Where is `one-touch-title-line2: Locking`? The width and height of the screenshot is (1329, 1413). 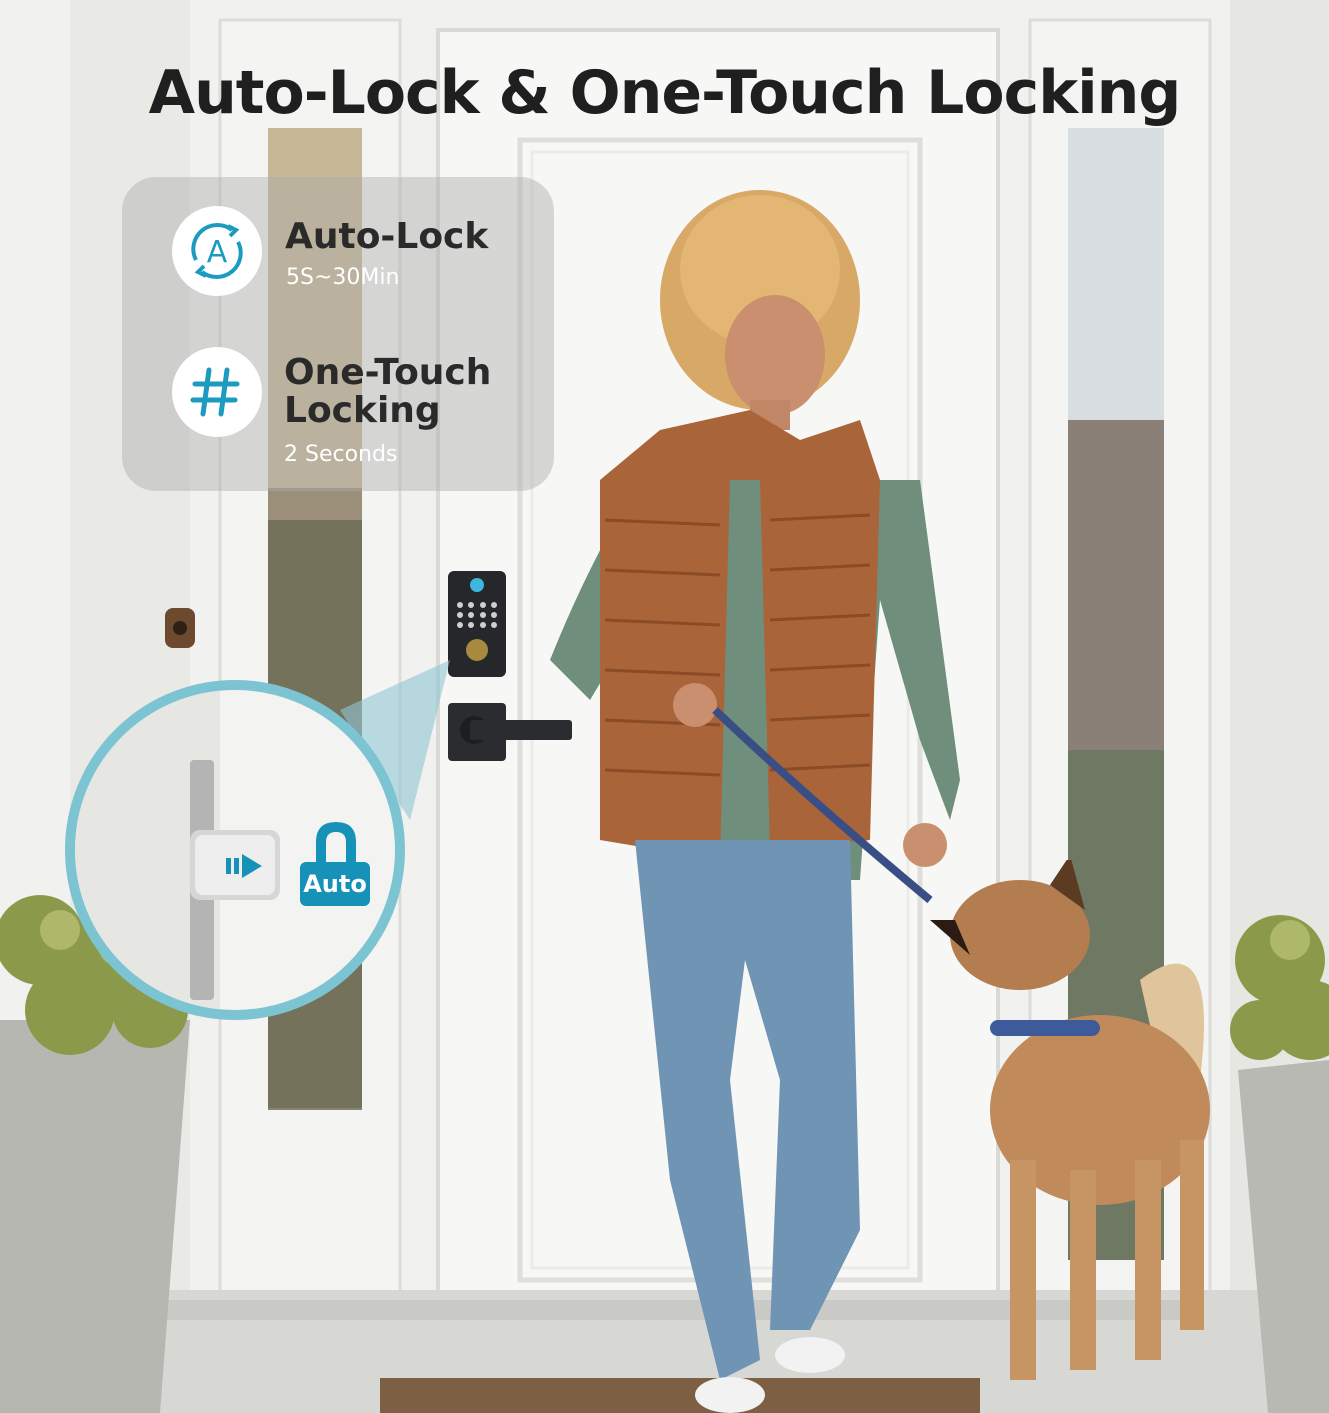 one-touch-title-line2: Locking is located at coordinates (362, 410).